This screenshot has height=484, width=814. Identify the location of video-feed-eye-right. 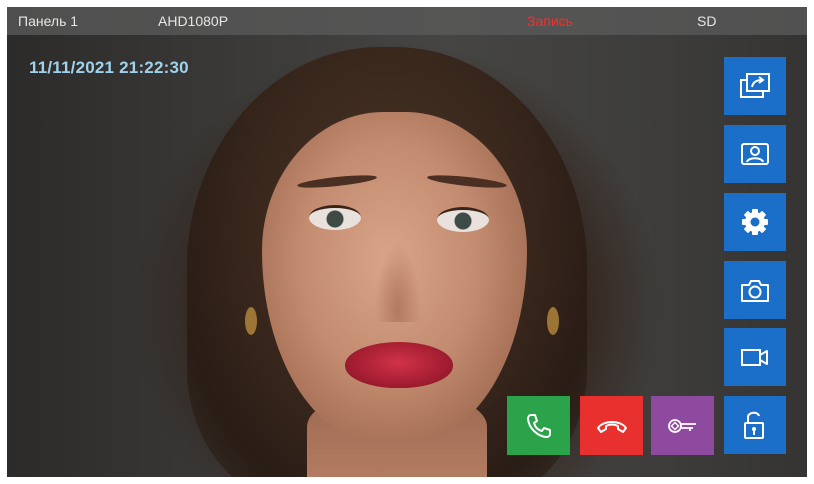
(463, 219).